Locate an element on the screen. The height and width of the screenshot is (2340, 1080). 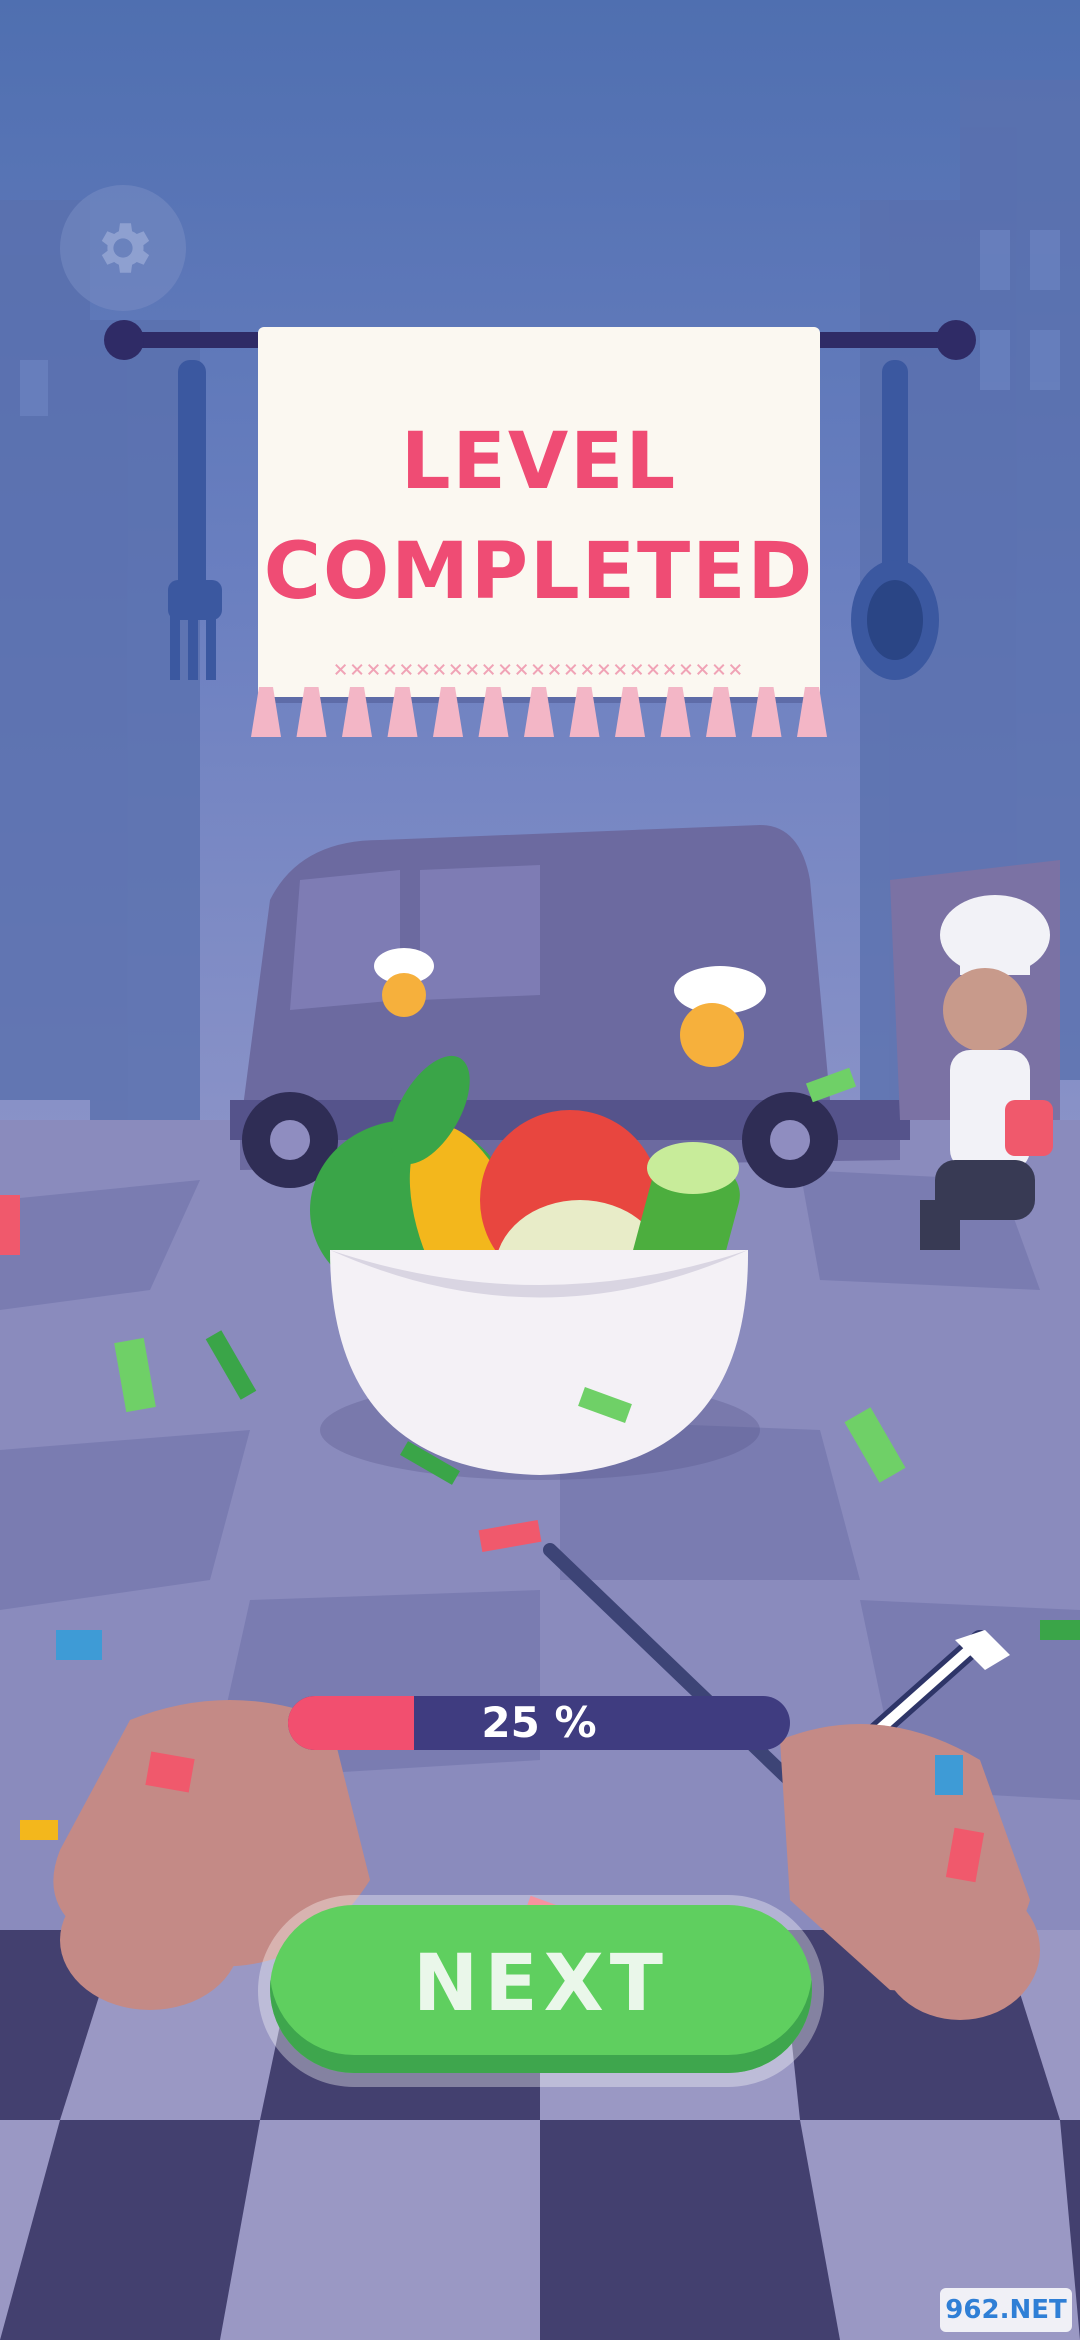
gear-icon is located at coordinates (125, 248).